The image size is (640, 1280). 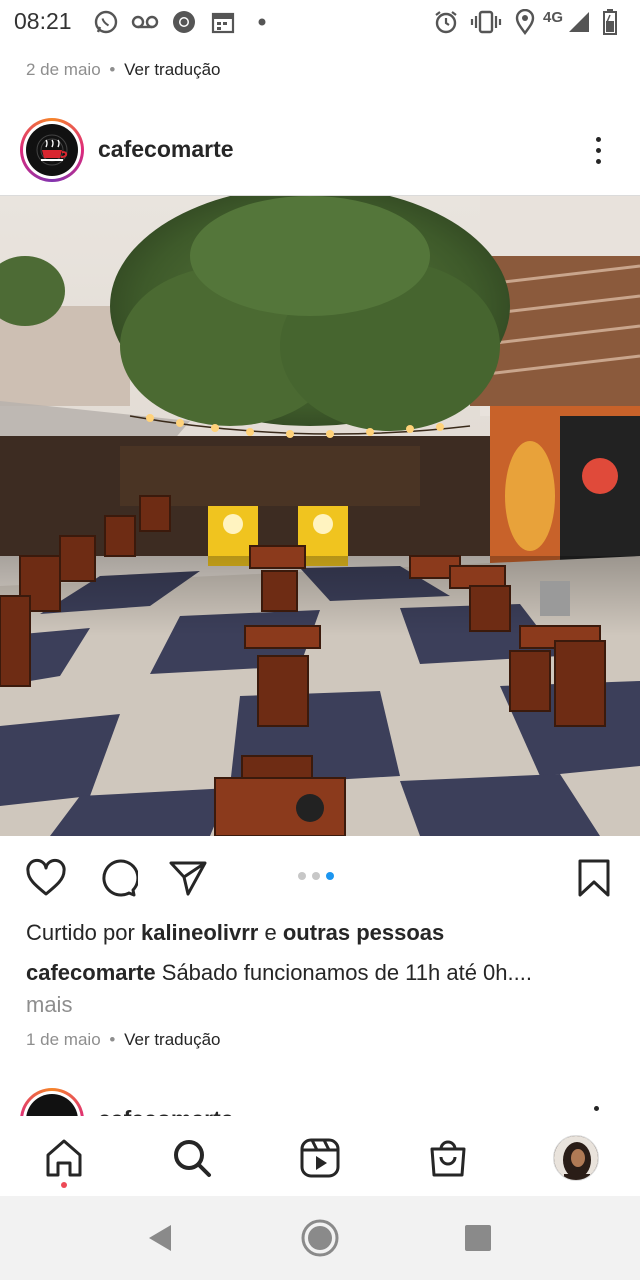 I want to click on previous-post-meta: 2 de maio • Ver tradução, so click(x=123, y=70).